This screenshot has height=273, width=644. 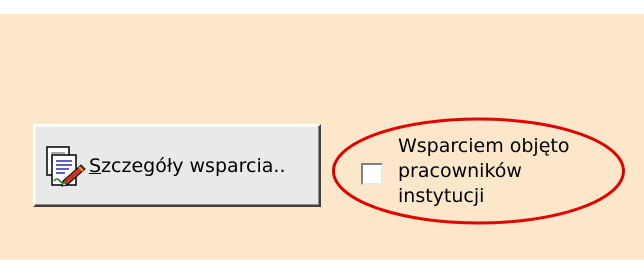 What do you see at coordinates (95, 165) in the screenshot?
I see `mnemonic-letter: S` at bounding box center [95, 165].